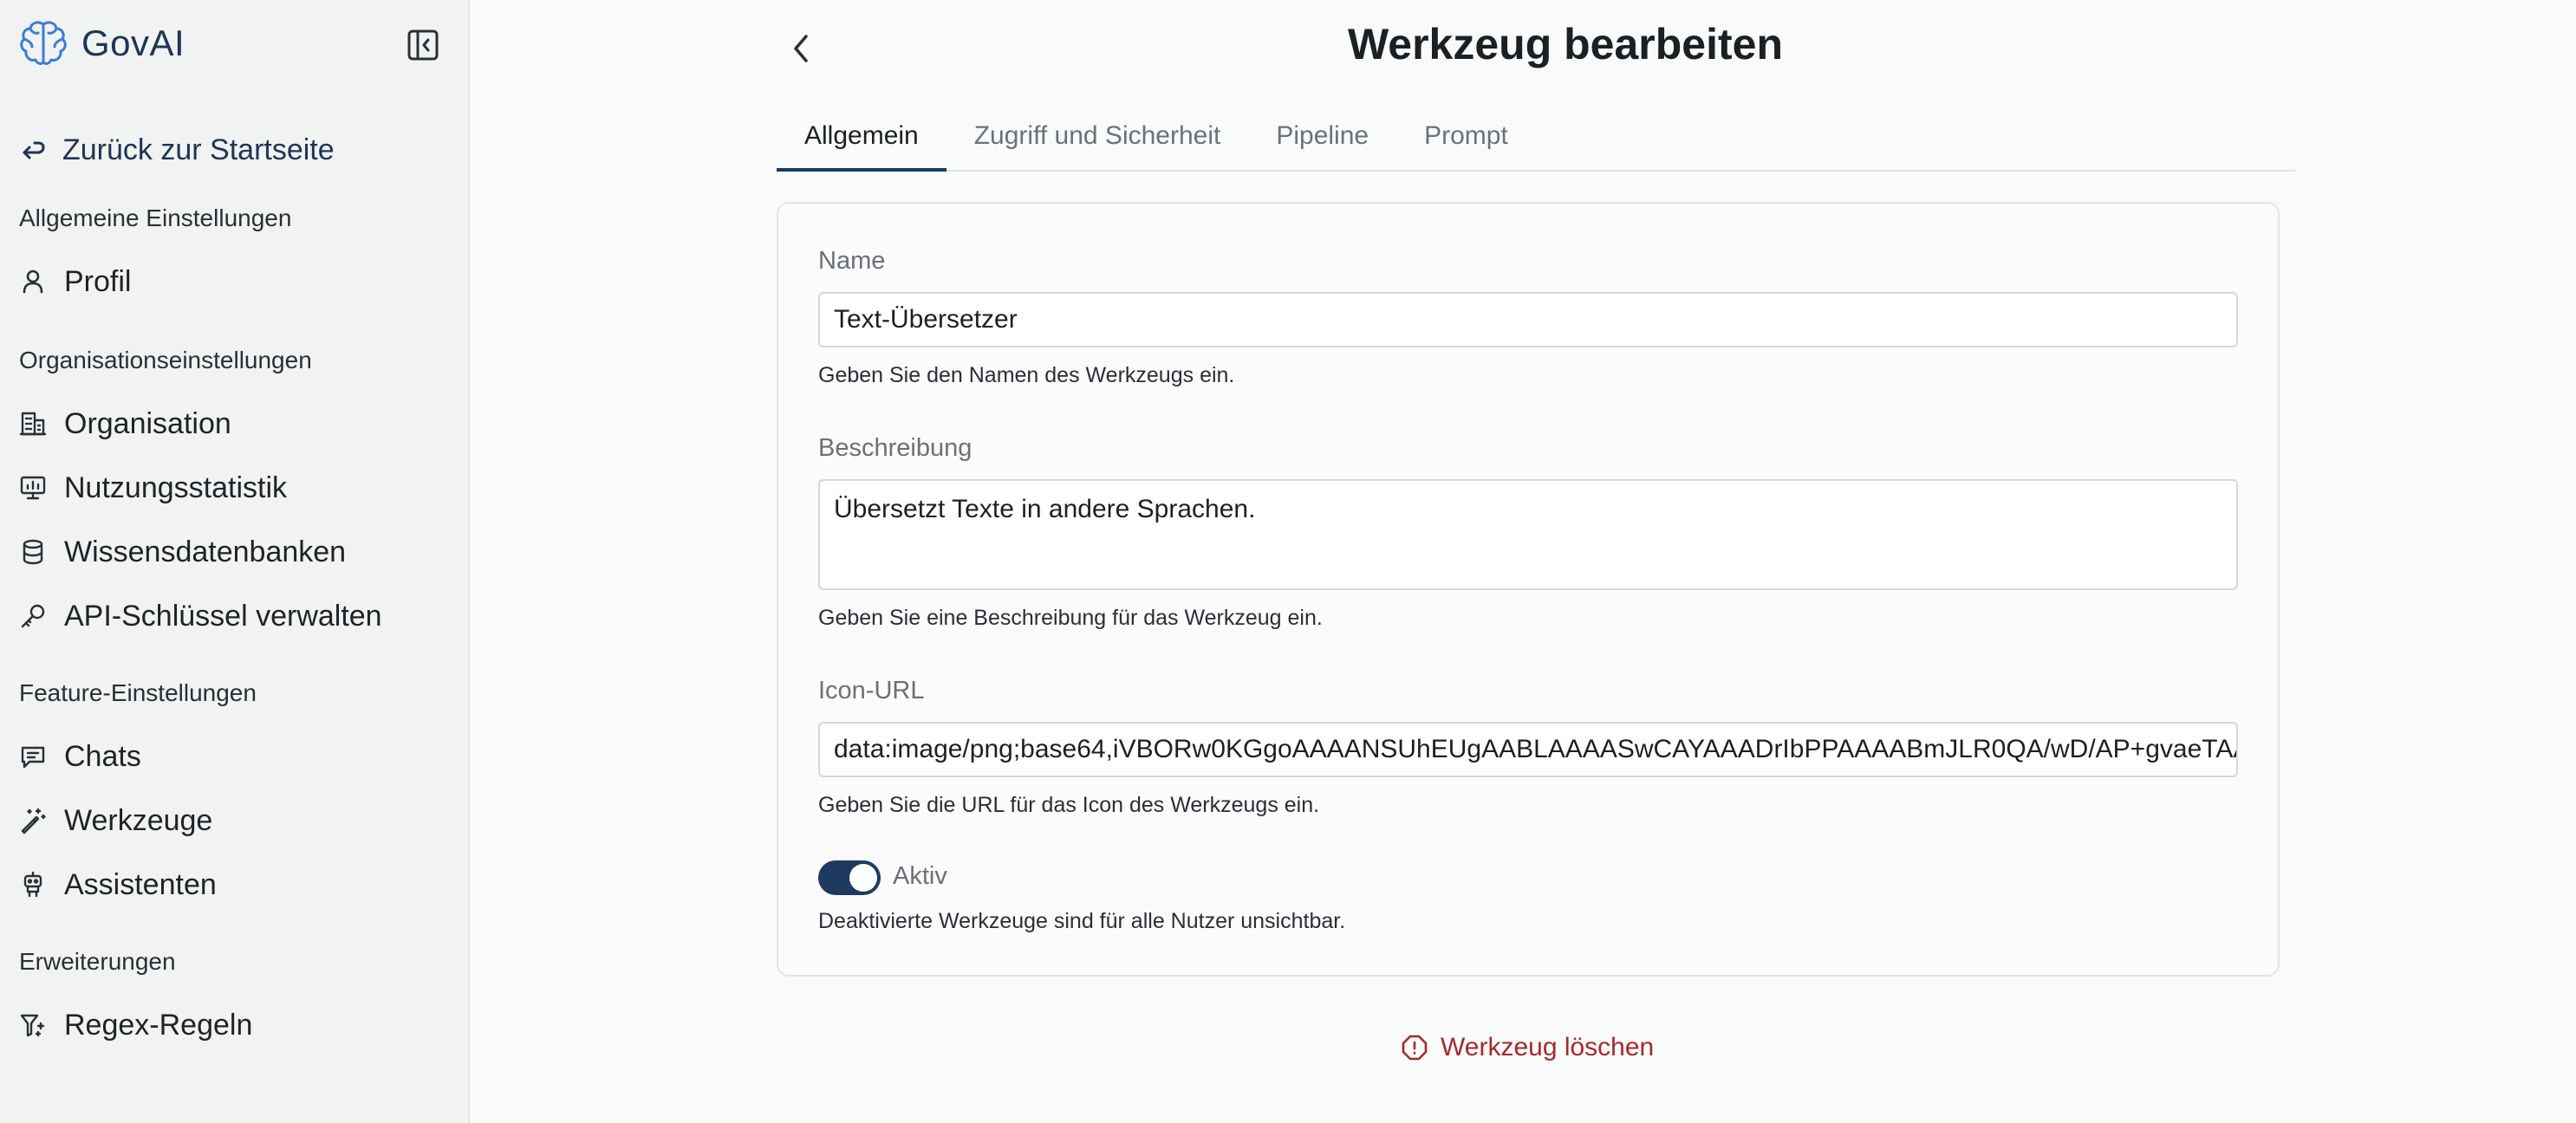  I want to click on back-to-home-link: Zurück zur Startseite, so click(178, 150).